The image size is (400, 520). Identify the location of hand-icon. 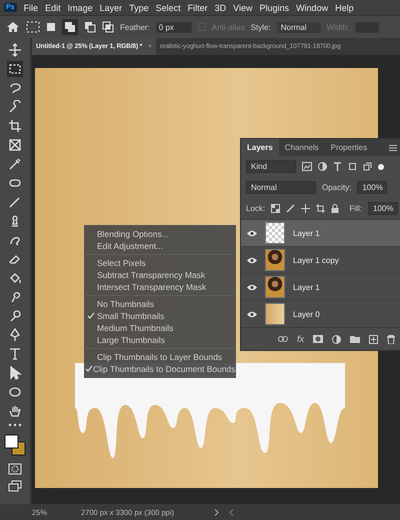
(15, 411).